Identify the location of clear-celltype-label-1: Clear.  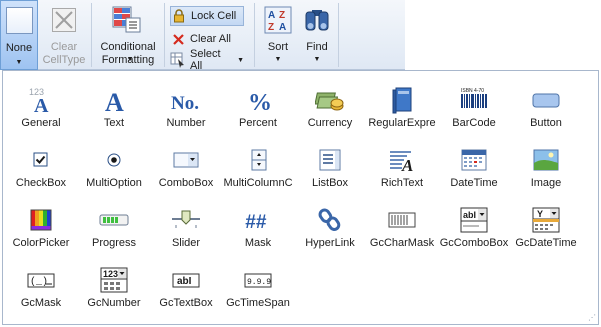
(64, 47).